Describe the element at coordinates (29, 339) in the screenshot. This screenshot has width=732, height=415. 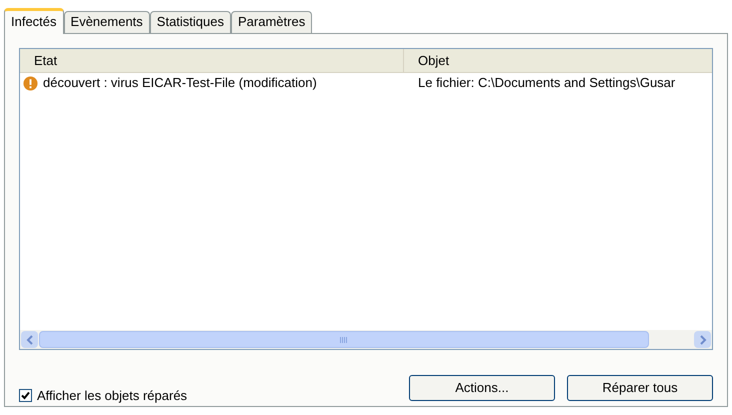
I see `scroll-left-icon` at that location.